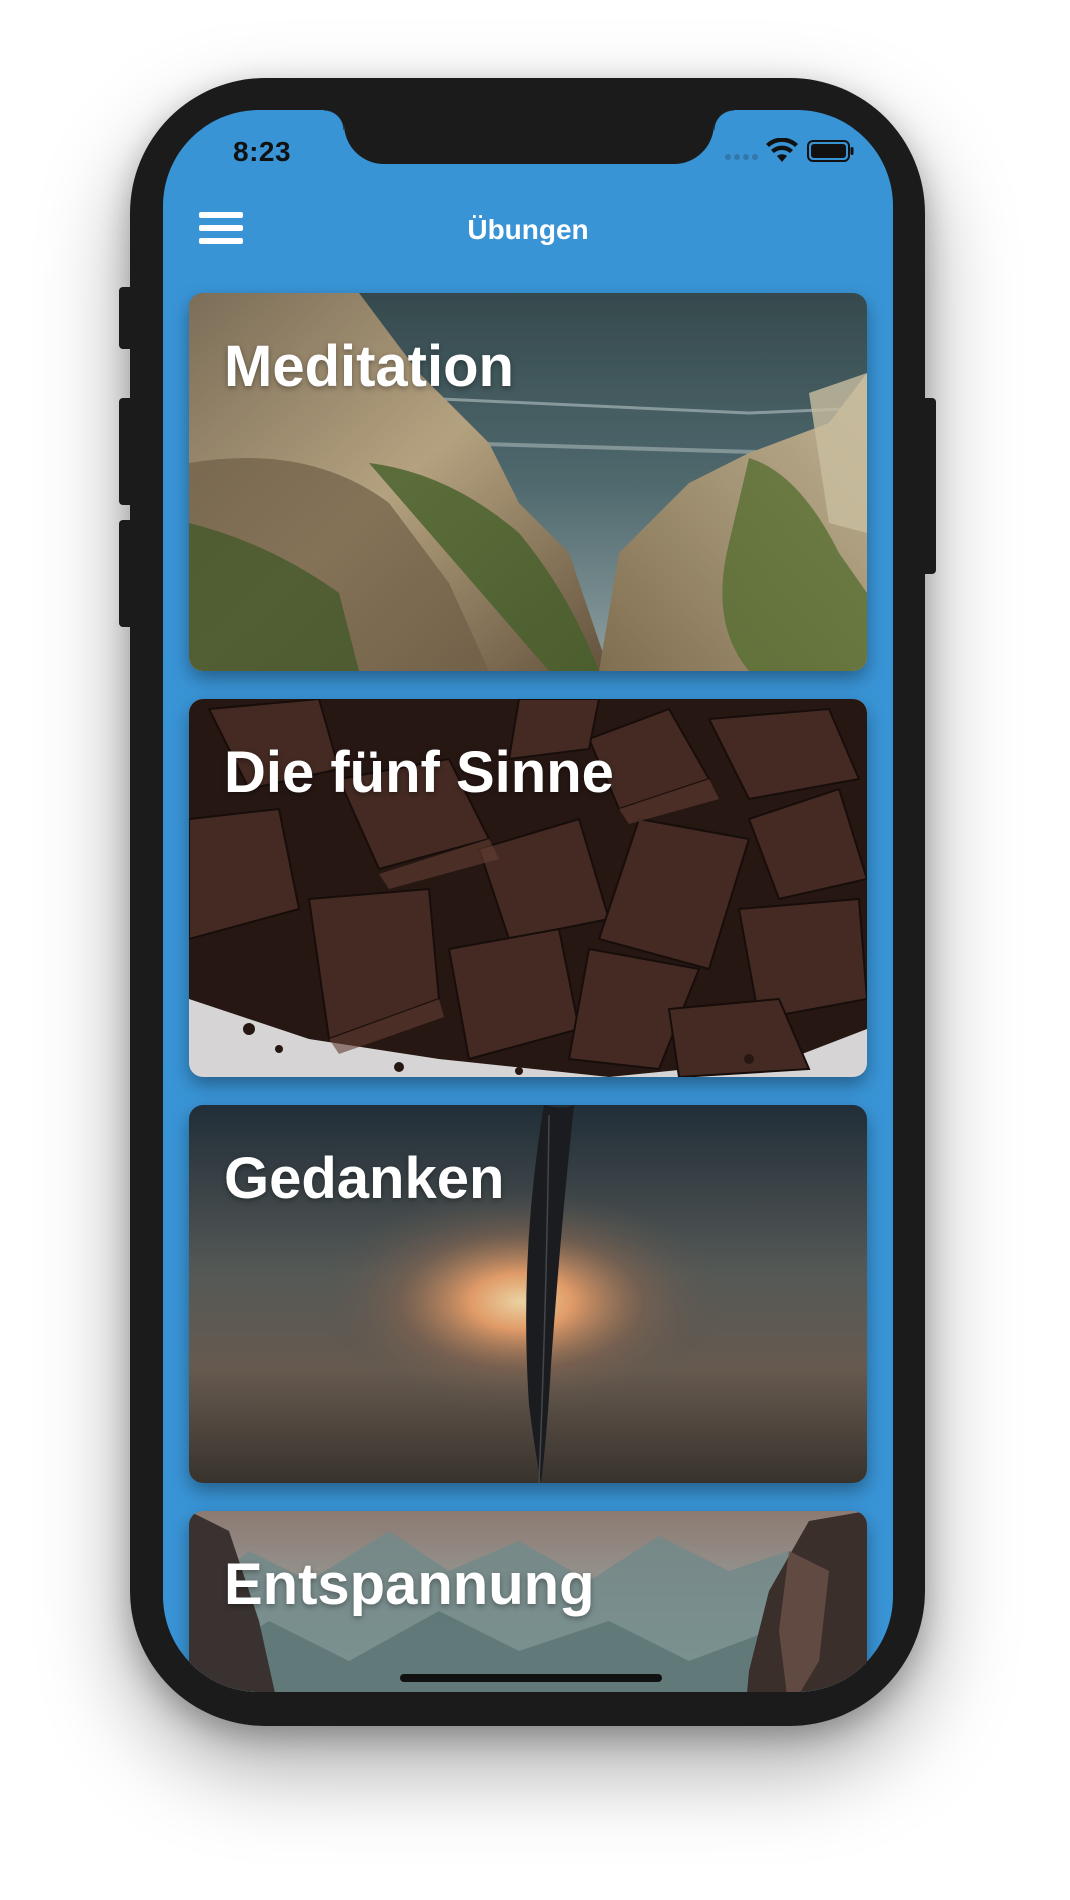 The width and height of the screenshot is (1070, 1900). Describe the element at coordinates (528, 229) in the screenshot. I see `page-title: Übungen` at that location.